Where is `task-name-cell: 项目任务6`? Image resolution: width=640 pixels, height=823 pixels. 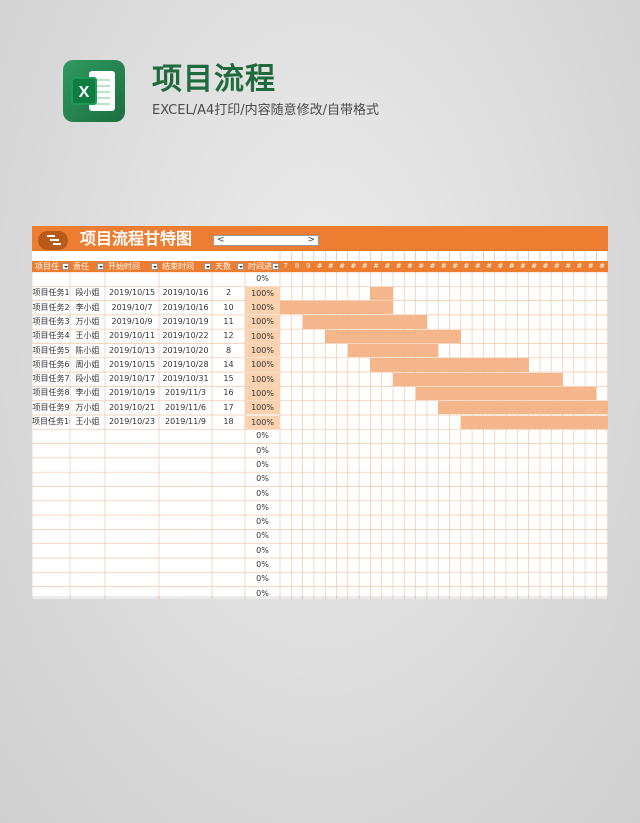
task-name-cell: 项目任务6 is located at coordinates (51, 364).